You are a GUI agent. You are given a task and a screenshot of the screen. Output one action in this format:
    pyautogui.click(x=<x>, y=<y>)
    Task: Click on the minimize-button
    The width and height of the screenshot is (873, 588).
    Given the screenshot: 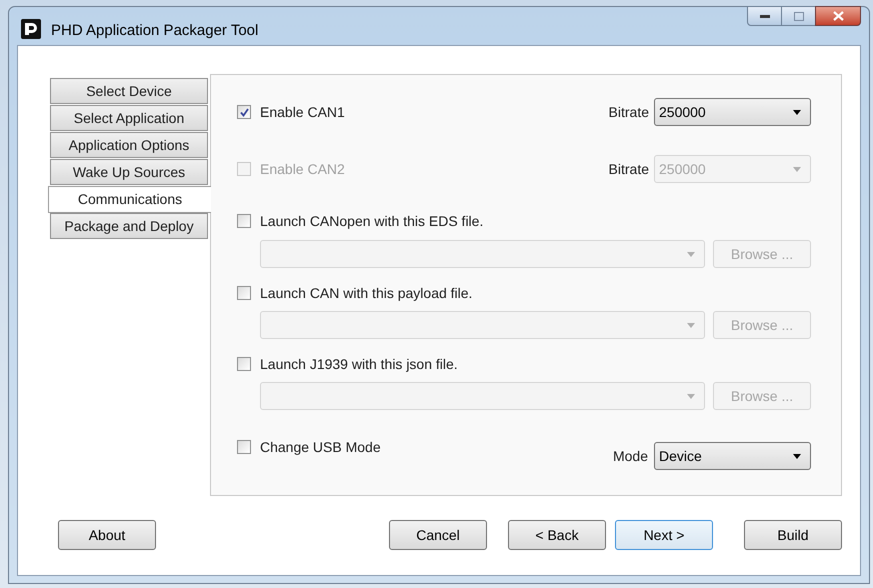 What is the action you would take?
    pyautogui.click(x=764, y=16)
    